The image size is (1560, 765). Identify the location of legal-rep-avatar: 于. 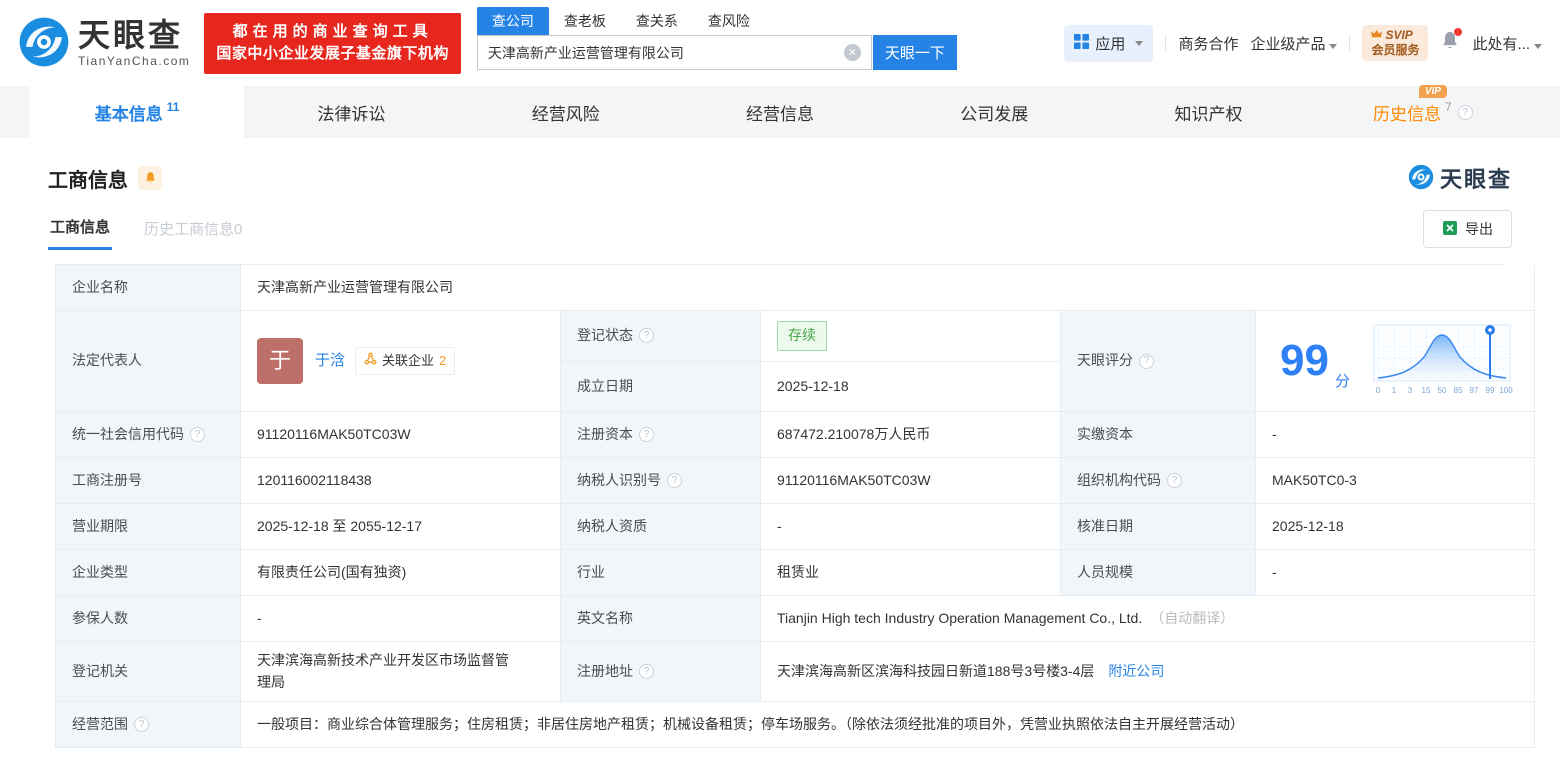
(280, 361).